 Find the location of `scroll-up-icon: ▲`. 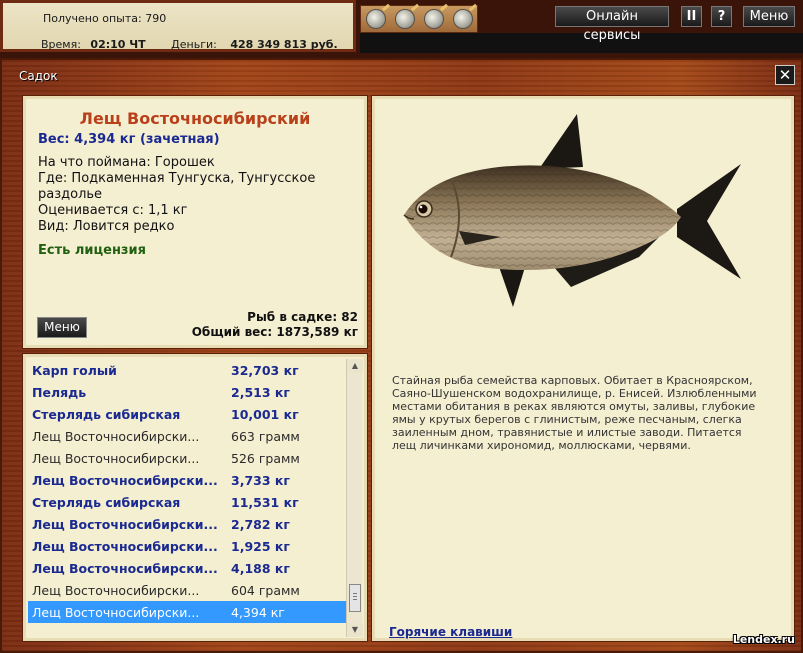

scroll-up-icon: ▲ is located at coordinates (355, 366).